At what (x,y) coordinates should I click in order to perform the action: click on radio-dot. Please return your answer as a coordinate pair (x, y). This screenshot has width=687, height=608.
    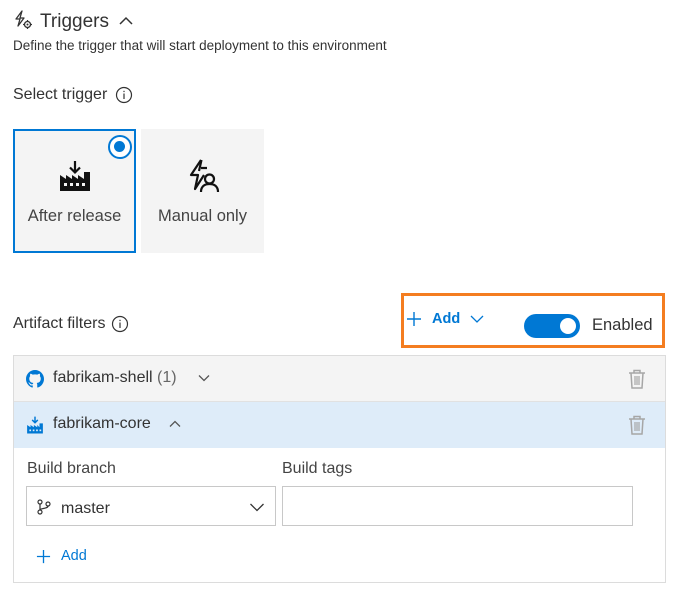
    Looking at the image, I should click on (119, 146).